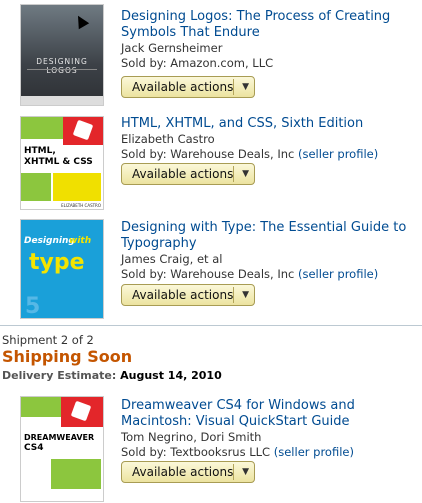  I want to click on cover-text: DREAMWEAVER, so click(59, 437).